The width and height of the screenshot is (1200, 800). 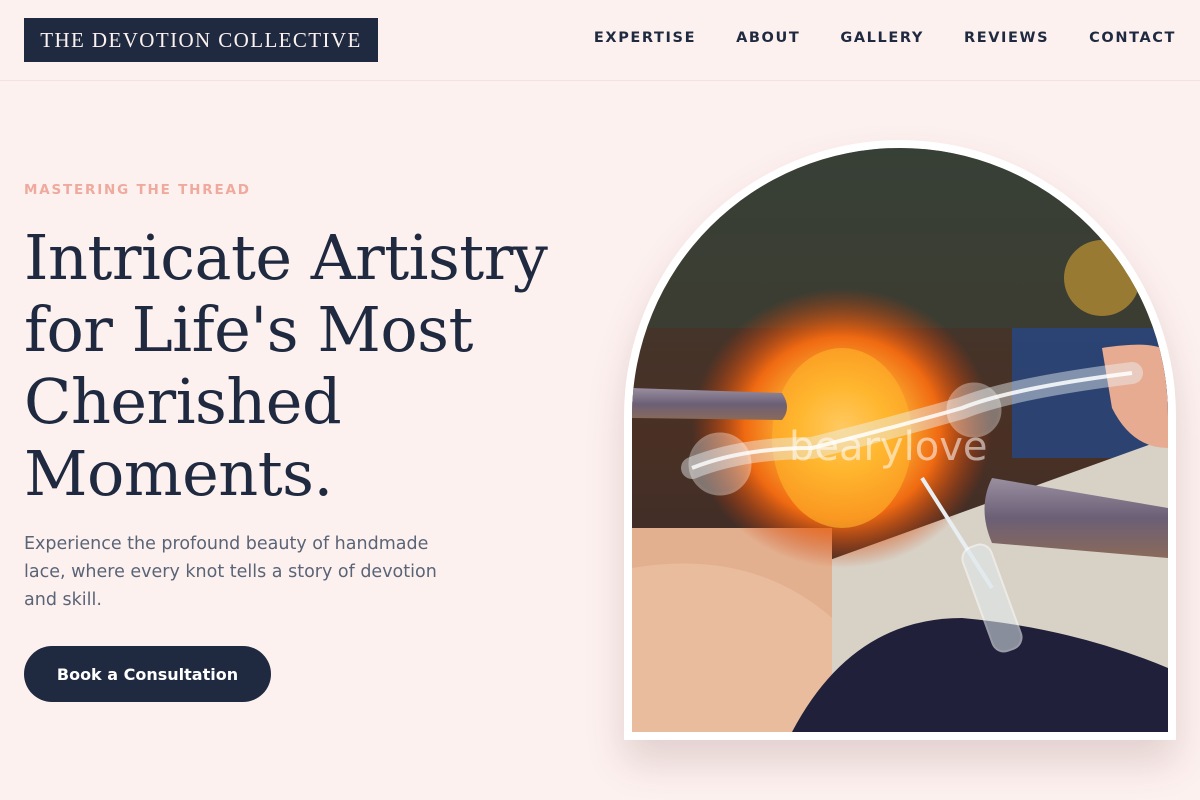 I want to click on nav-link-about: ABOUT, so click(x=768, y=38).